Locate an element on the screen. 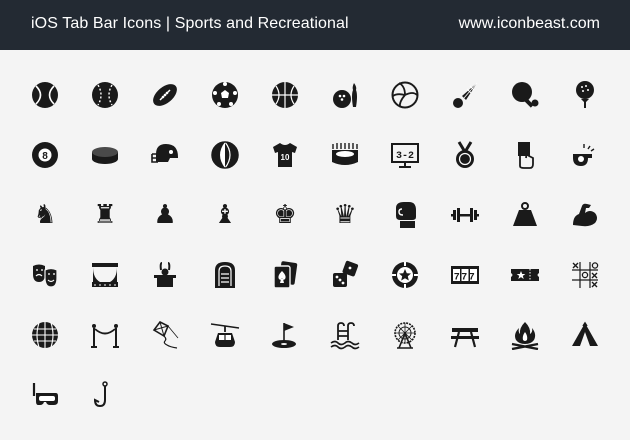  hockey-puck-icon is located at coordinates (105, 155).